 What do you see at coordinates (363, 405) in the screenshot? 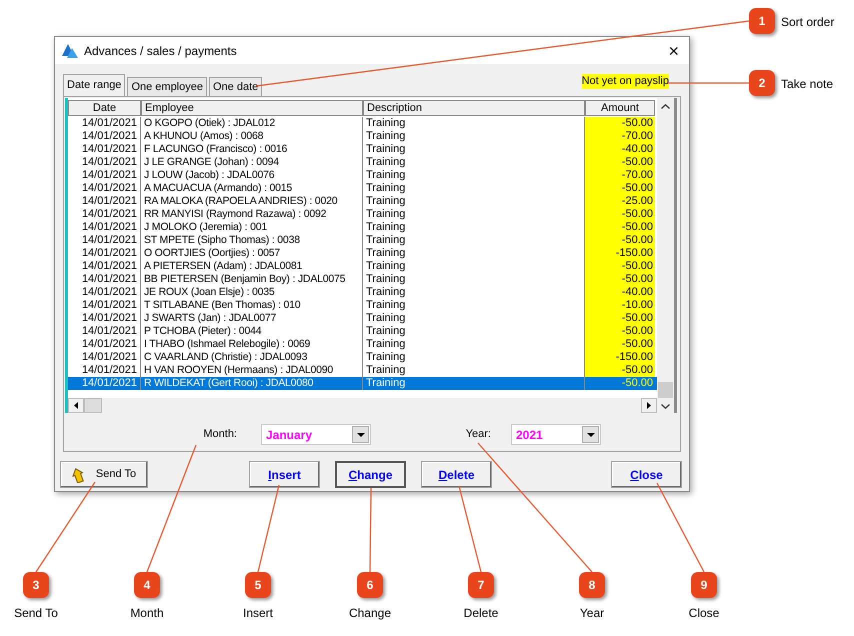
I see `horizontal-scrollbar` at bounding box center [363, 405].